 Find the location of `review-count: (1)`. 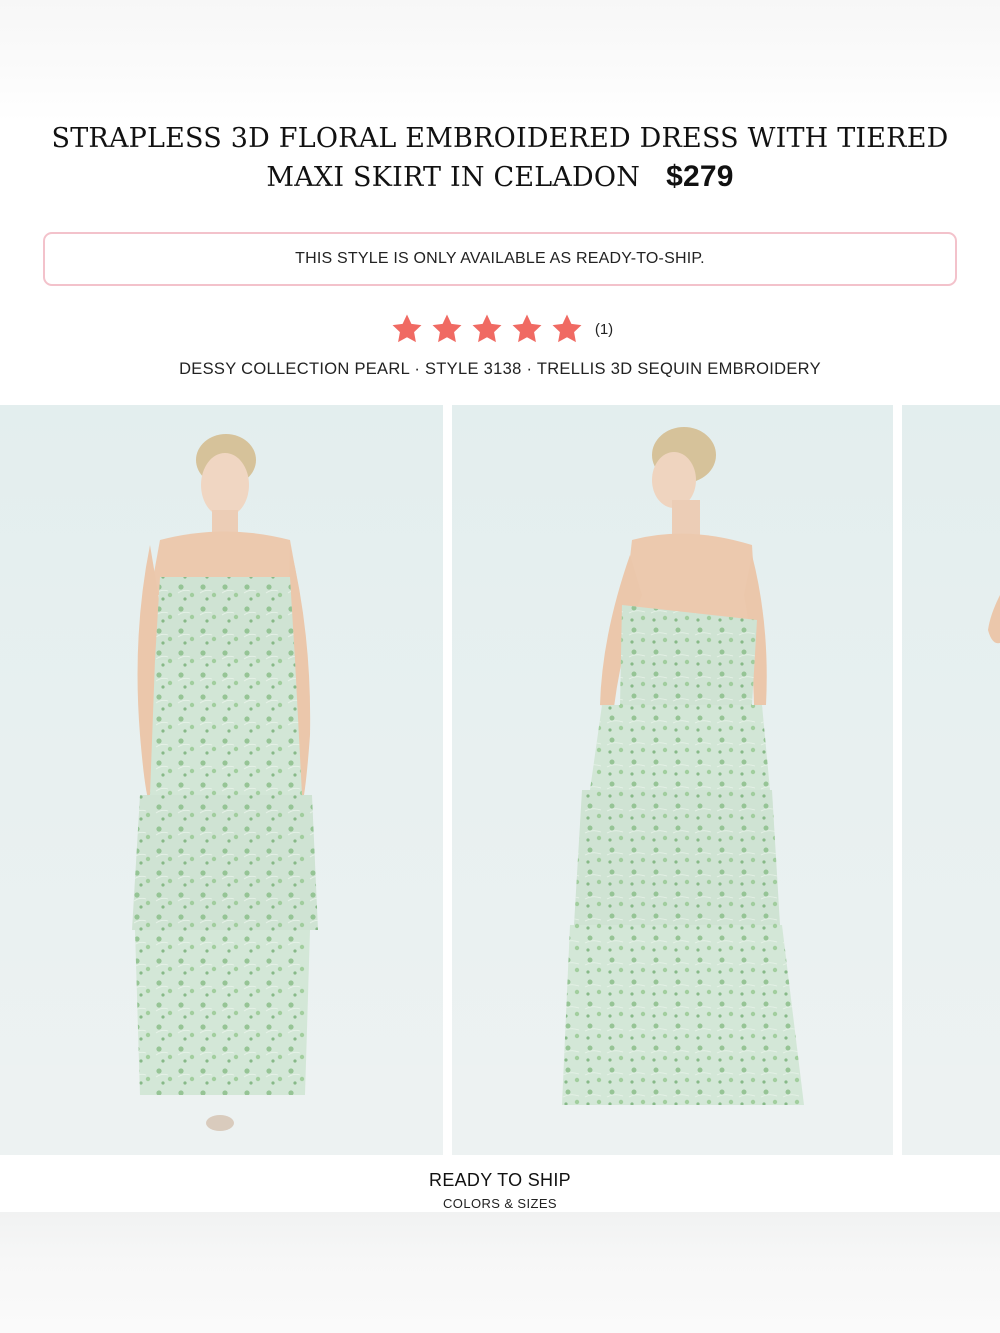

review-count: (1) is located at coordinates (604, 329).